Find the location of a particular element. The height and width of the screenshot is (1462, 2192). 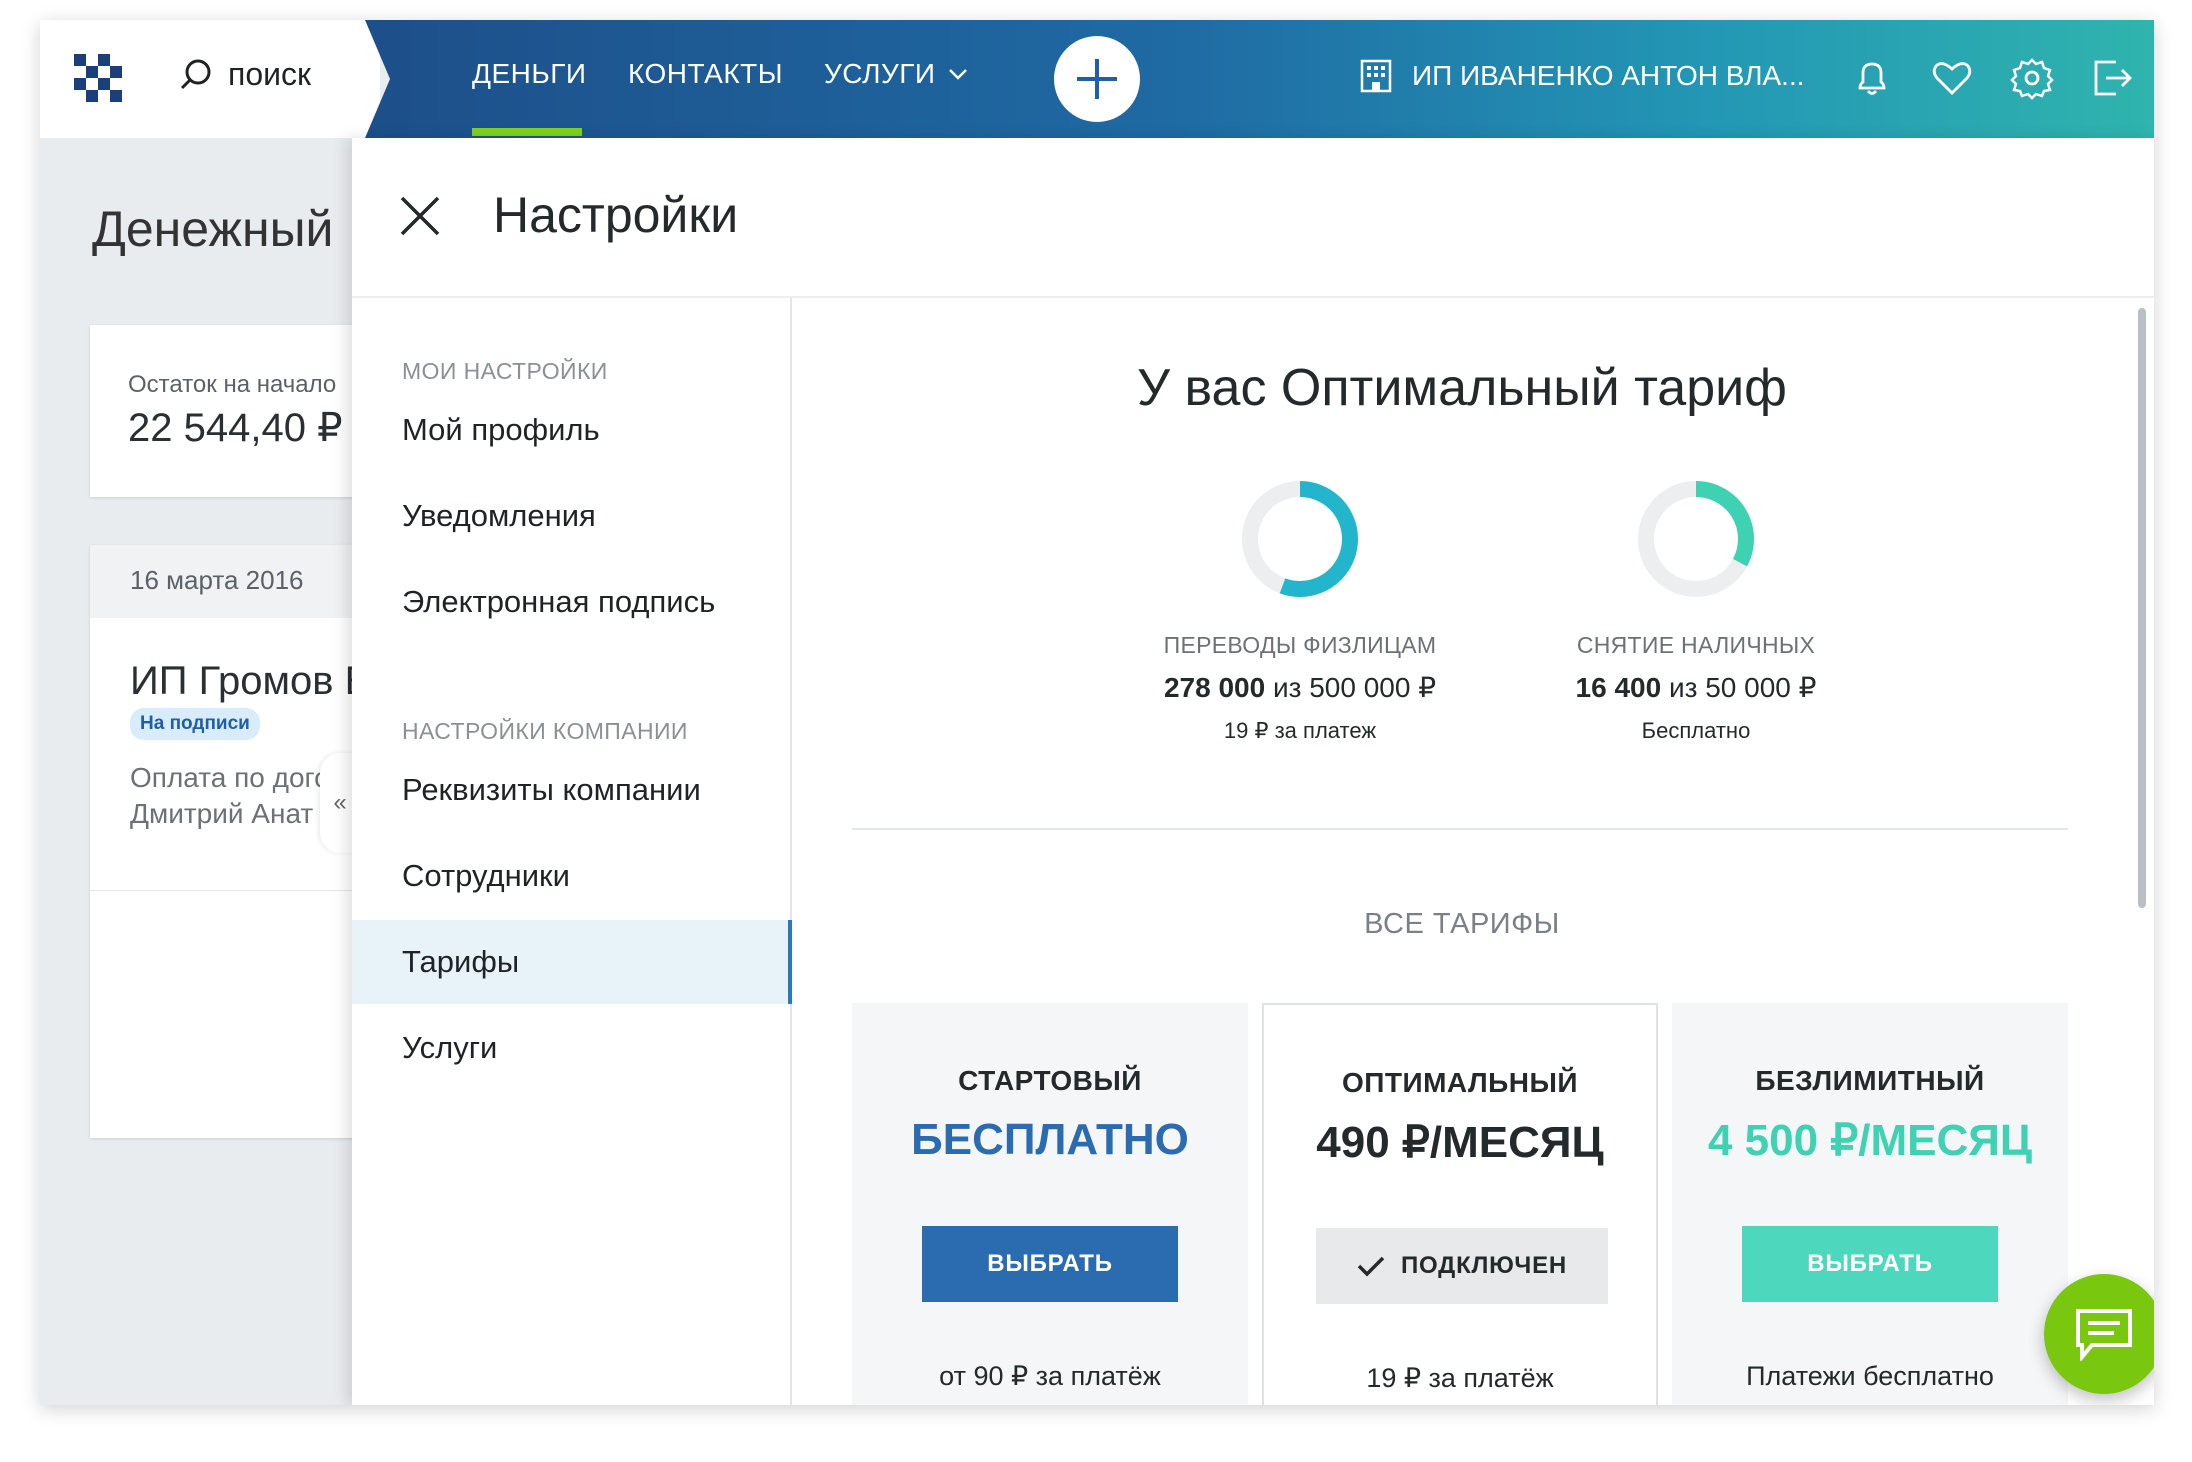

stat-cash-used: 16 400 is located at coordinates (1618, 687).